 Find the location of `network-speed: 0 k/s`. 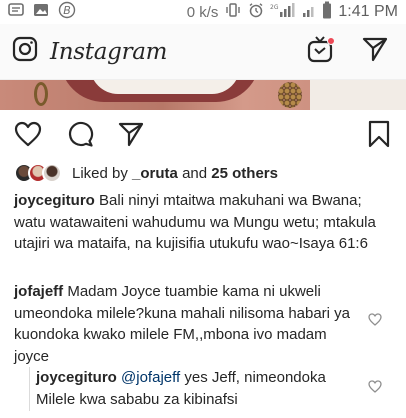

network-speed: 0 k/s is located at coordinates (202, 12).